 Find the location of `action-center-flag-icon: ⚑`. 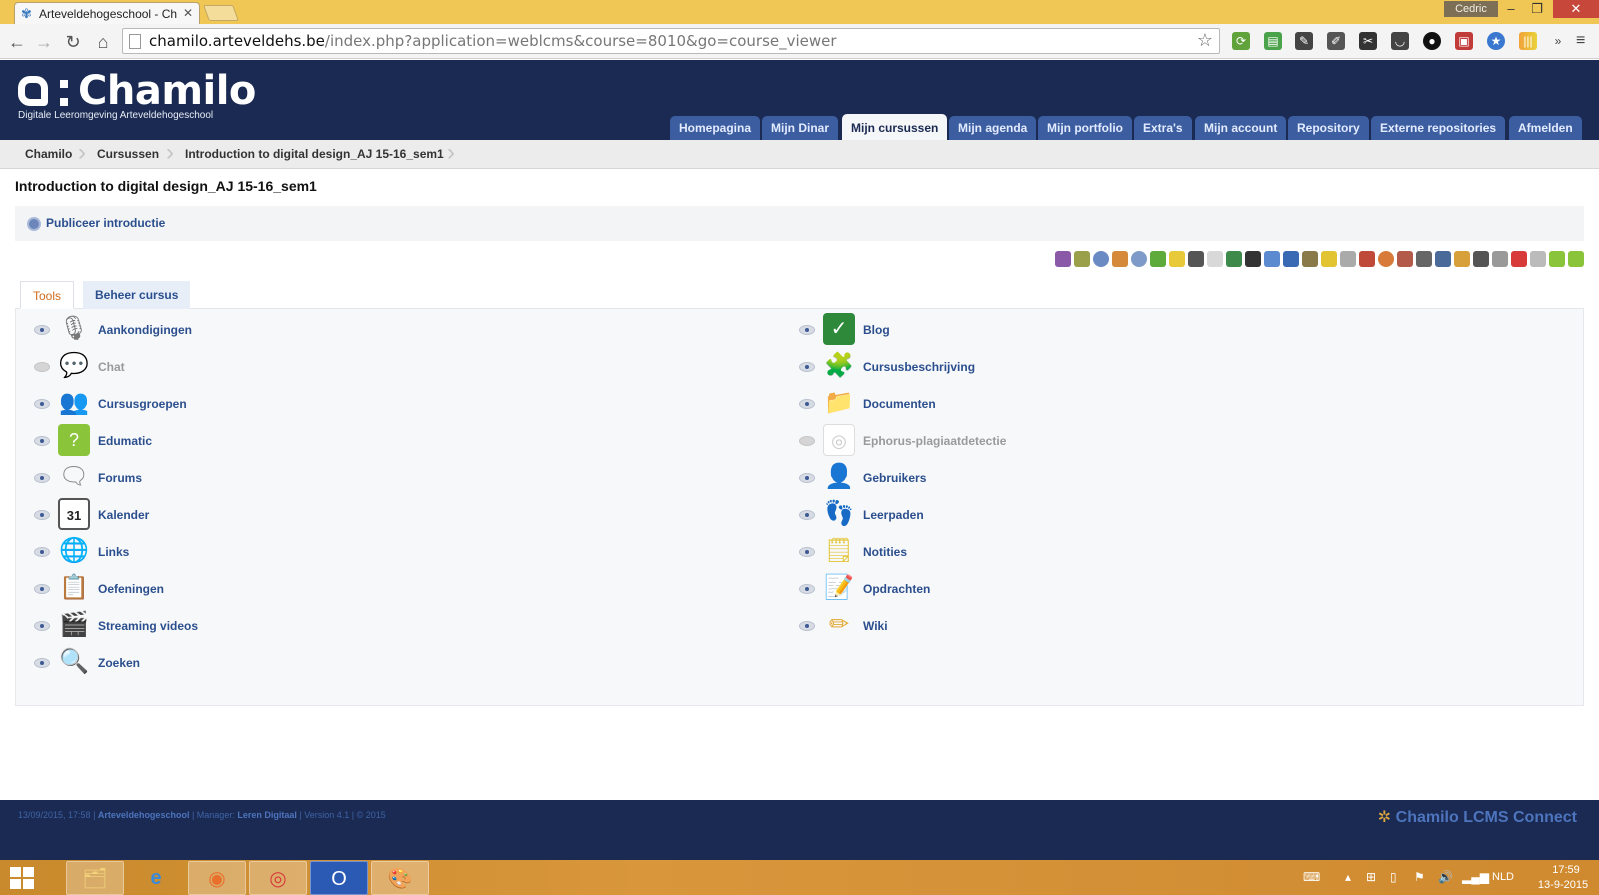

action-center-flag-icon: ⚑ is located at coordinates (1419, 877).